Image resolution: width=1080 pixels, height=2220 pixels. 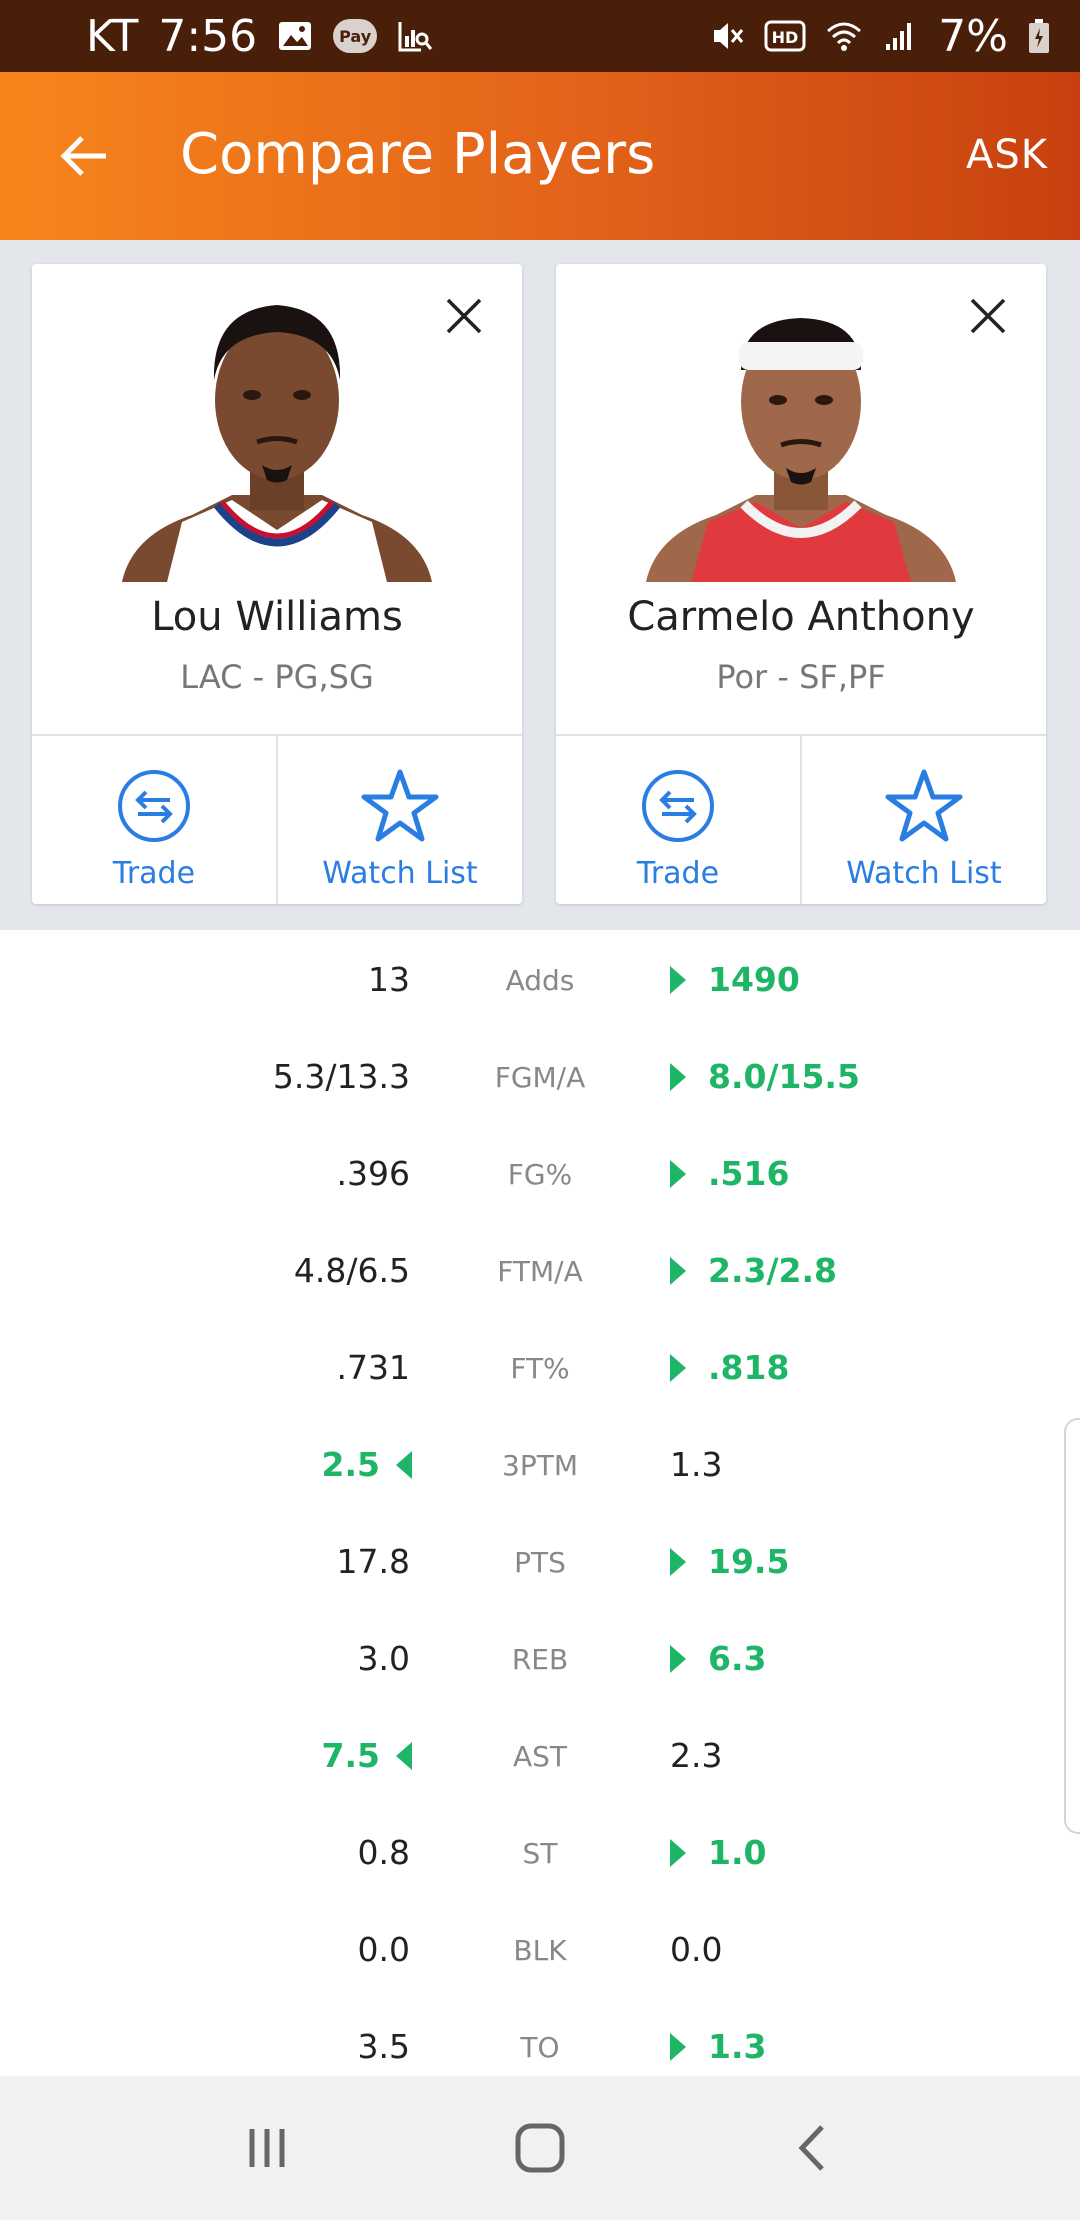 I want to click on carrier-label: KT, so click(x=112, y=36).